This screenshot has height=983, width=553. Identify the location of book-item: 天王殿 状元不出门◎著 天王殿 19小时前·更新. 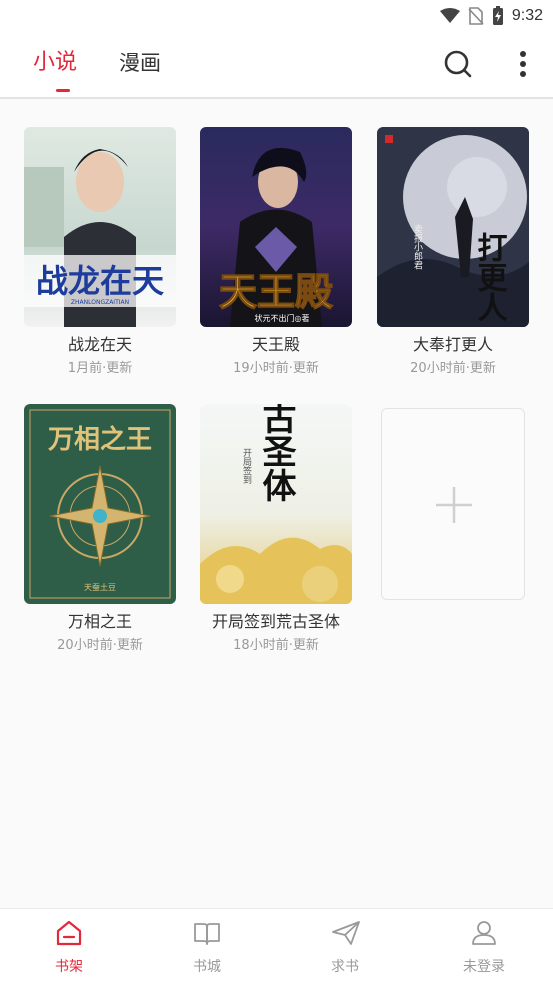
(276, 252).